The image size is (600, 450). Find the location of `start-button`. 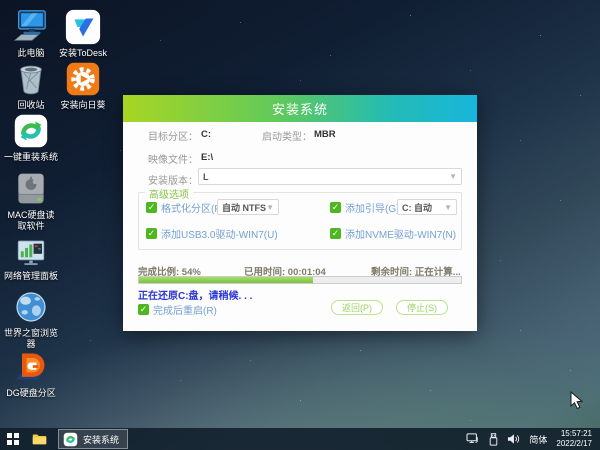

start-button is located at coordinates (13, 439).